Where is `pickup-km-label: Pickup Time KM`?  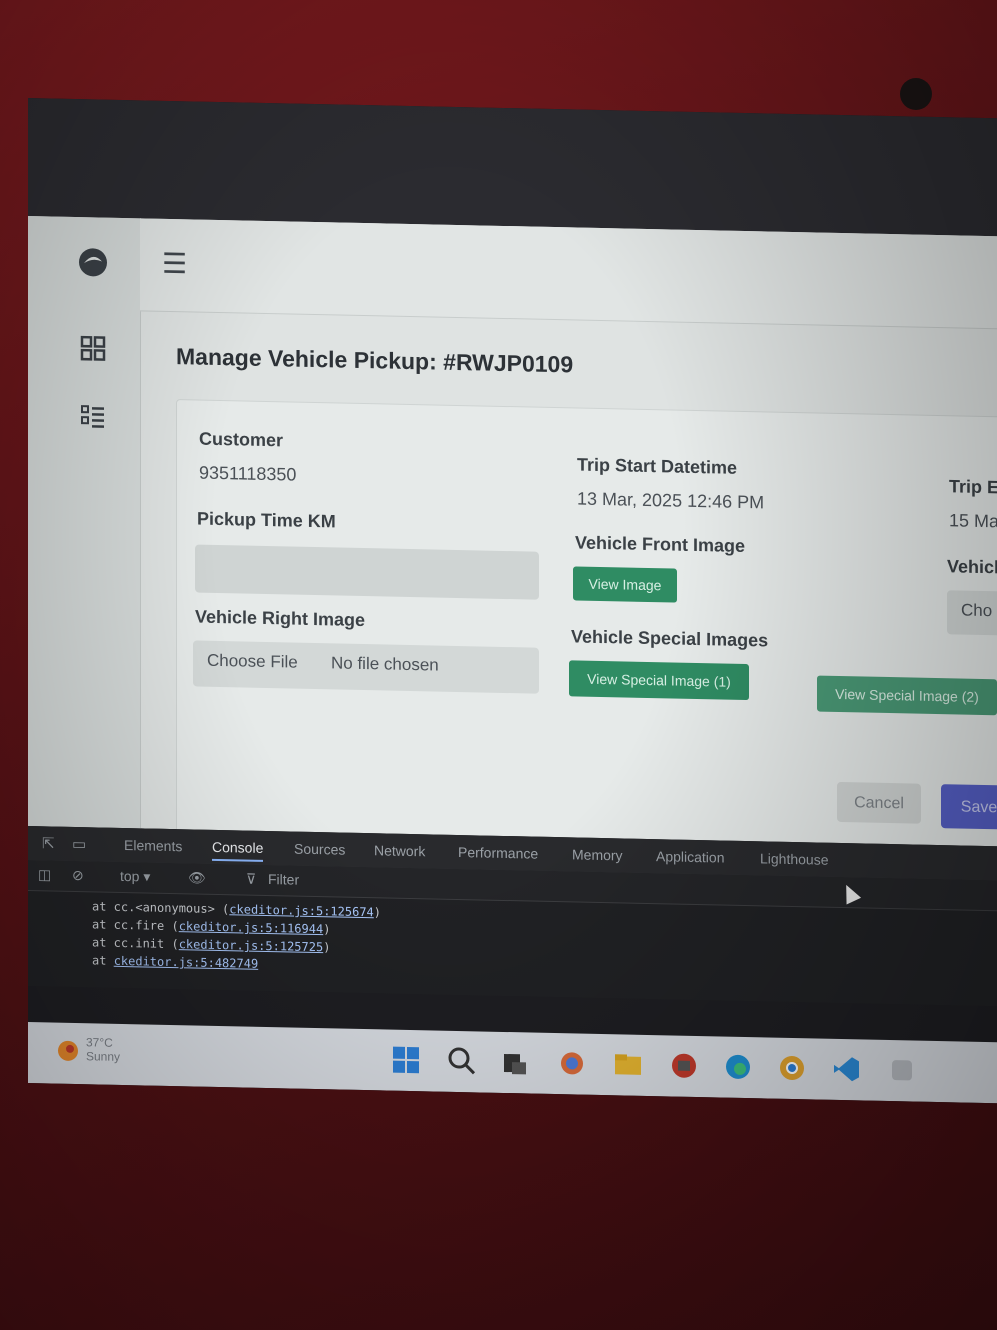
pickup-km-label: Pickup Time KM is located at coordinates (266, 520).